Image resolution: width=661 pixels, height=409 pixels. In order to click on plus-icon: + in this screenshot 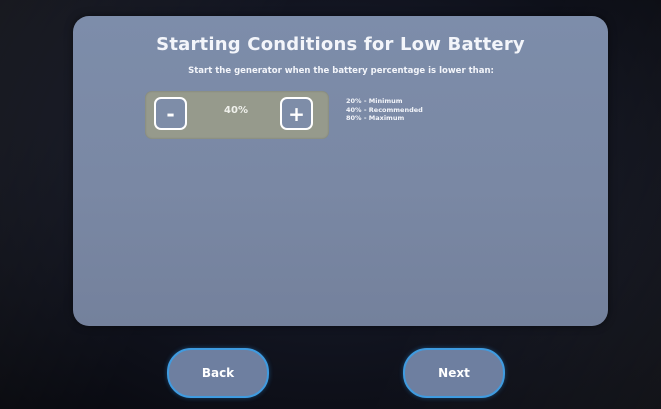, I will do `click(296, 113)`.